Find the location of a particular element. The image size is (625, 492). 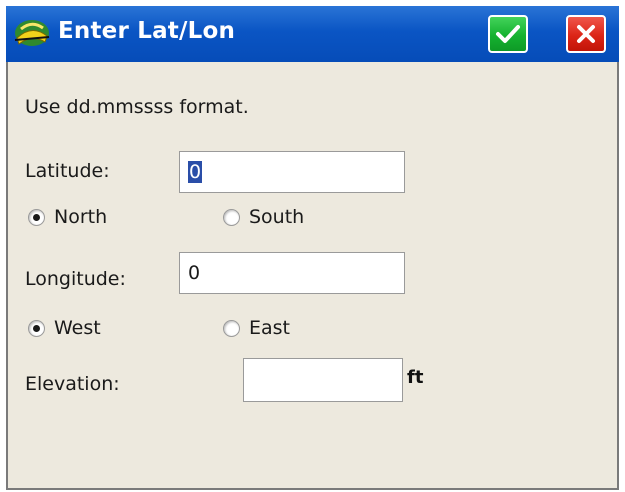

radio-north: North is located at coordinates (67, 217).